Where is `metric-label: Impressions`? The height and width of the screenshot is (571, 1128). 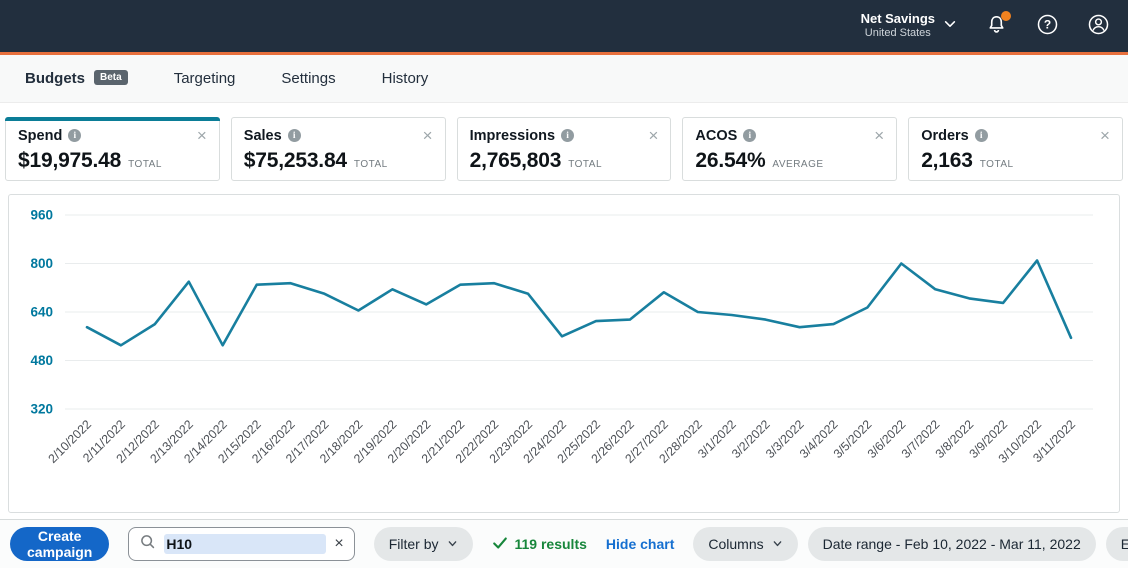 metric-label: Impressions is located at coordinates (512, 135).